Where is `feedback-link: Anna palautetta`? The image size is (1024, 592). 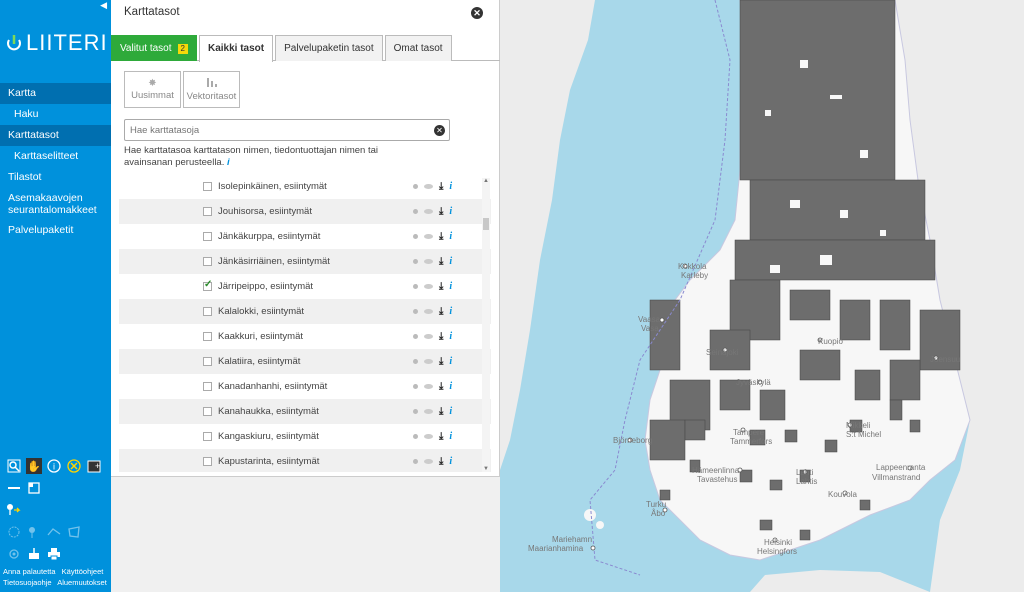 feedback-link: Anna palautetta is located at coordinates (29, 571).